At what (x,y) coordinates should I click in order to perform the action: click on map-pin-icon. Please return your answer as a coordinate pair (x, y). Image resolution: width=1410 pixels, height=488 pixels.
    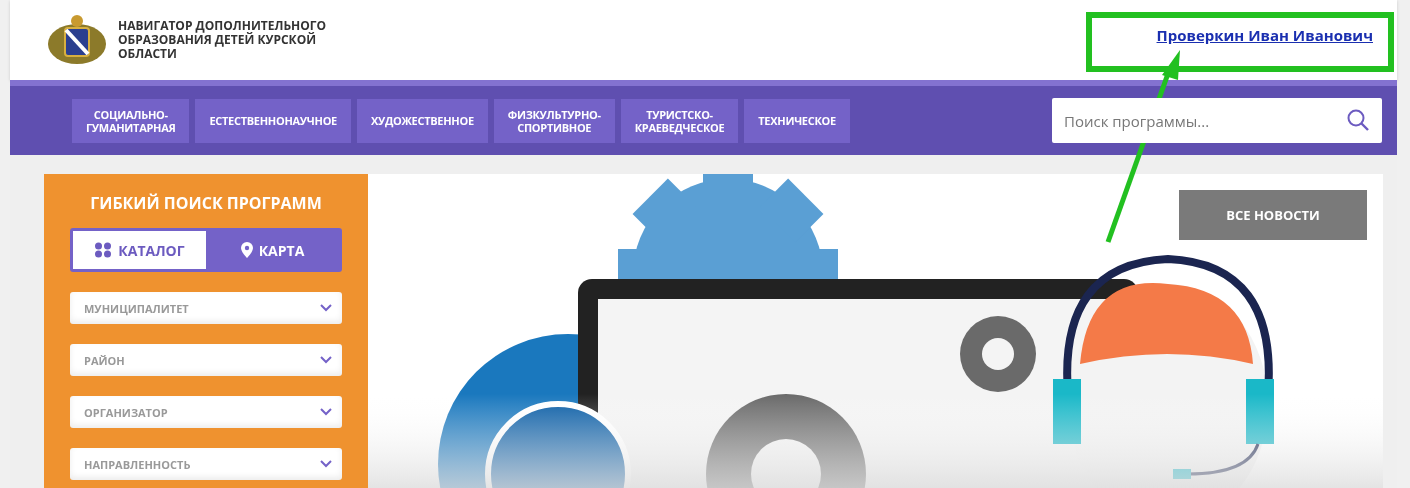
    Looking at the image, I should click on (246, 250).